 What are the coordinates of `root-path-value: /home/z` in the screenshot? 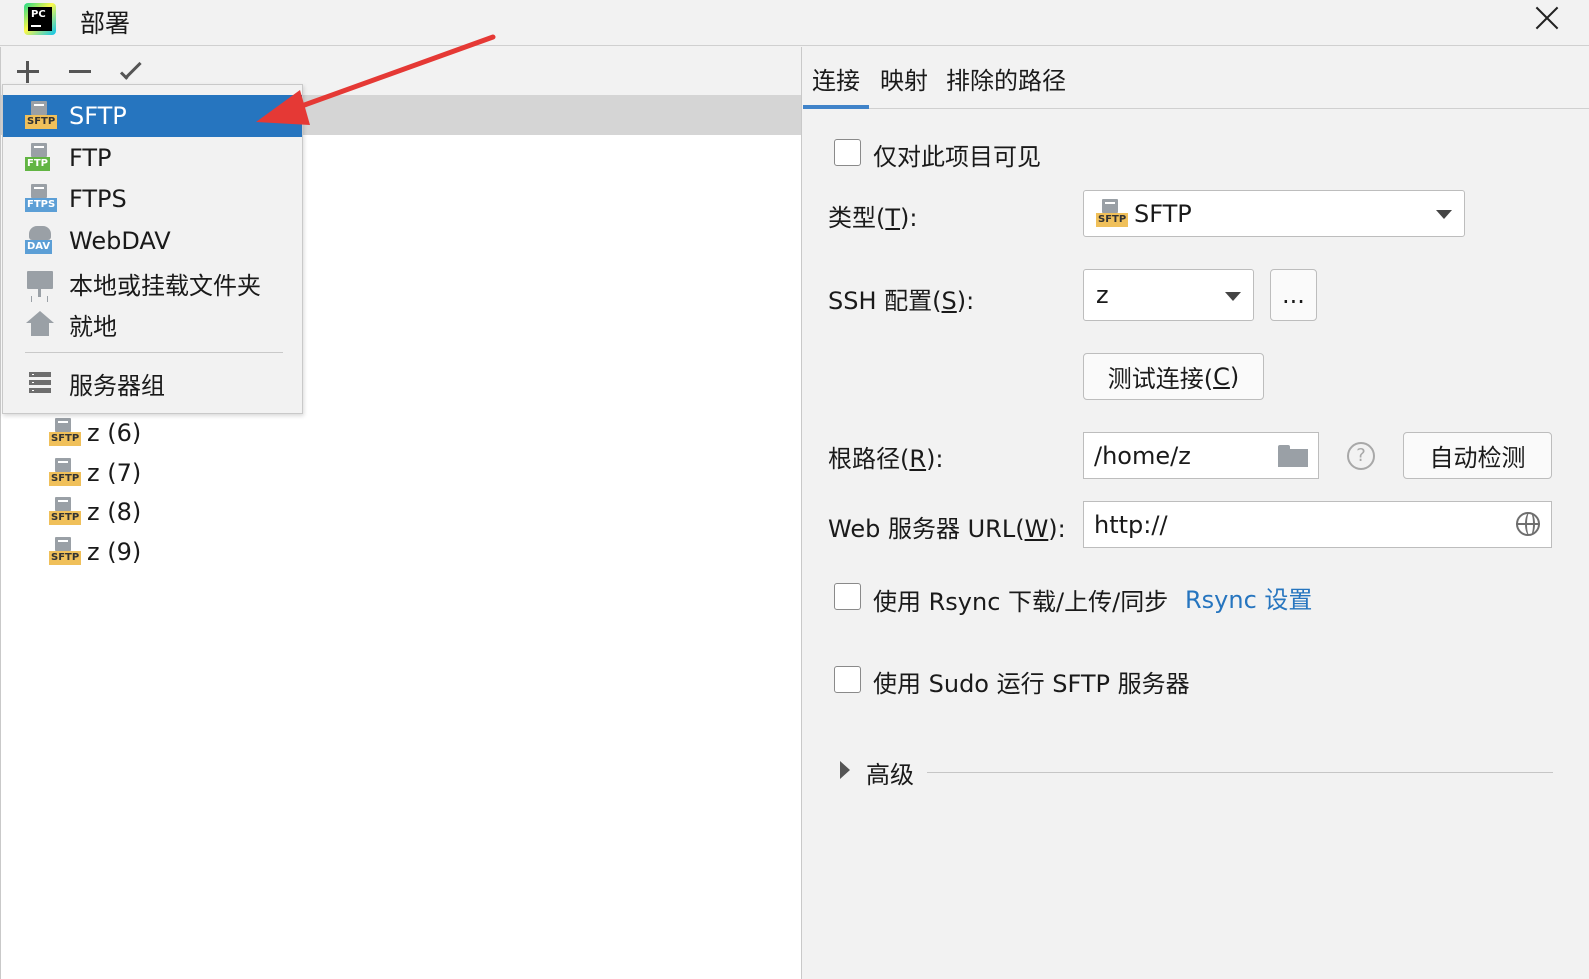 It's located at (1142, 455).